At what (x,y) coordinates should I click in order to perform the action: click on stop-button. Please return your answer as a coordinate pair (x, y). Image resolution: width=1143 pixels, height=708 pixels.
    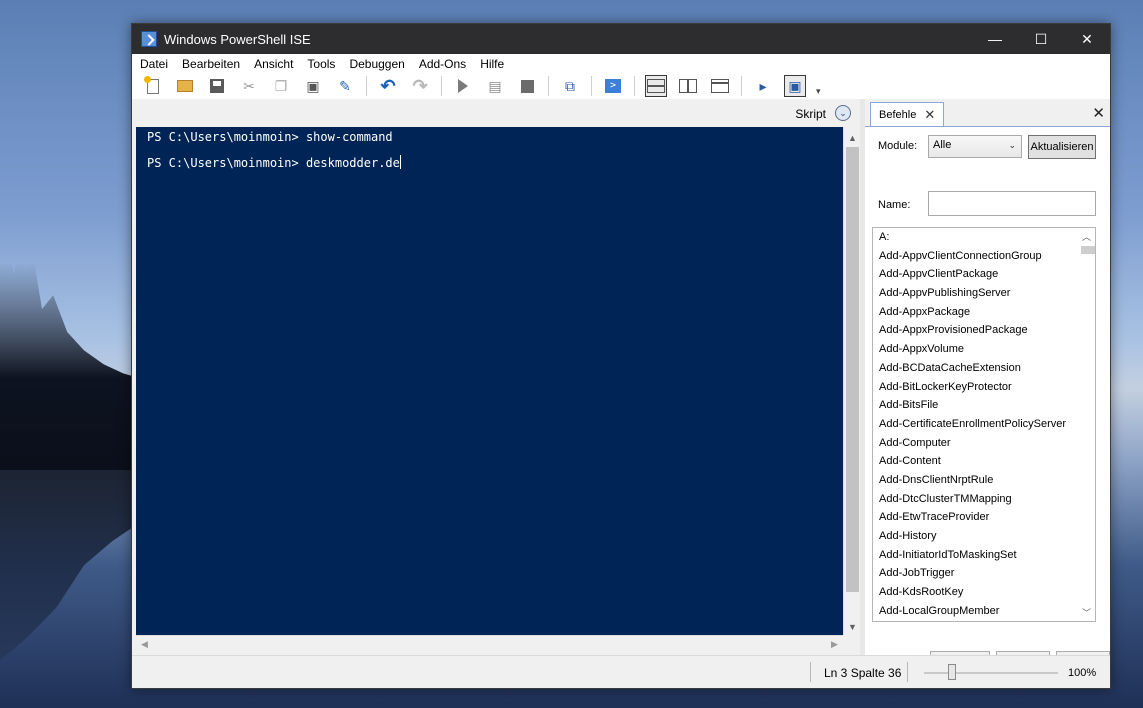
    Looking at the image, I should click on (527, 86).